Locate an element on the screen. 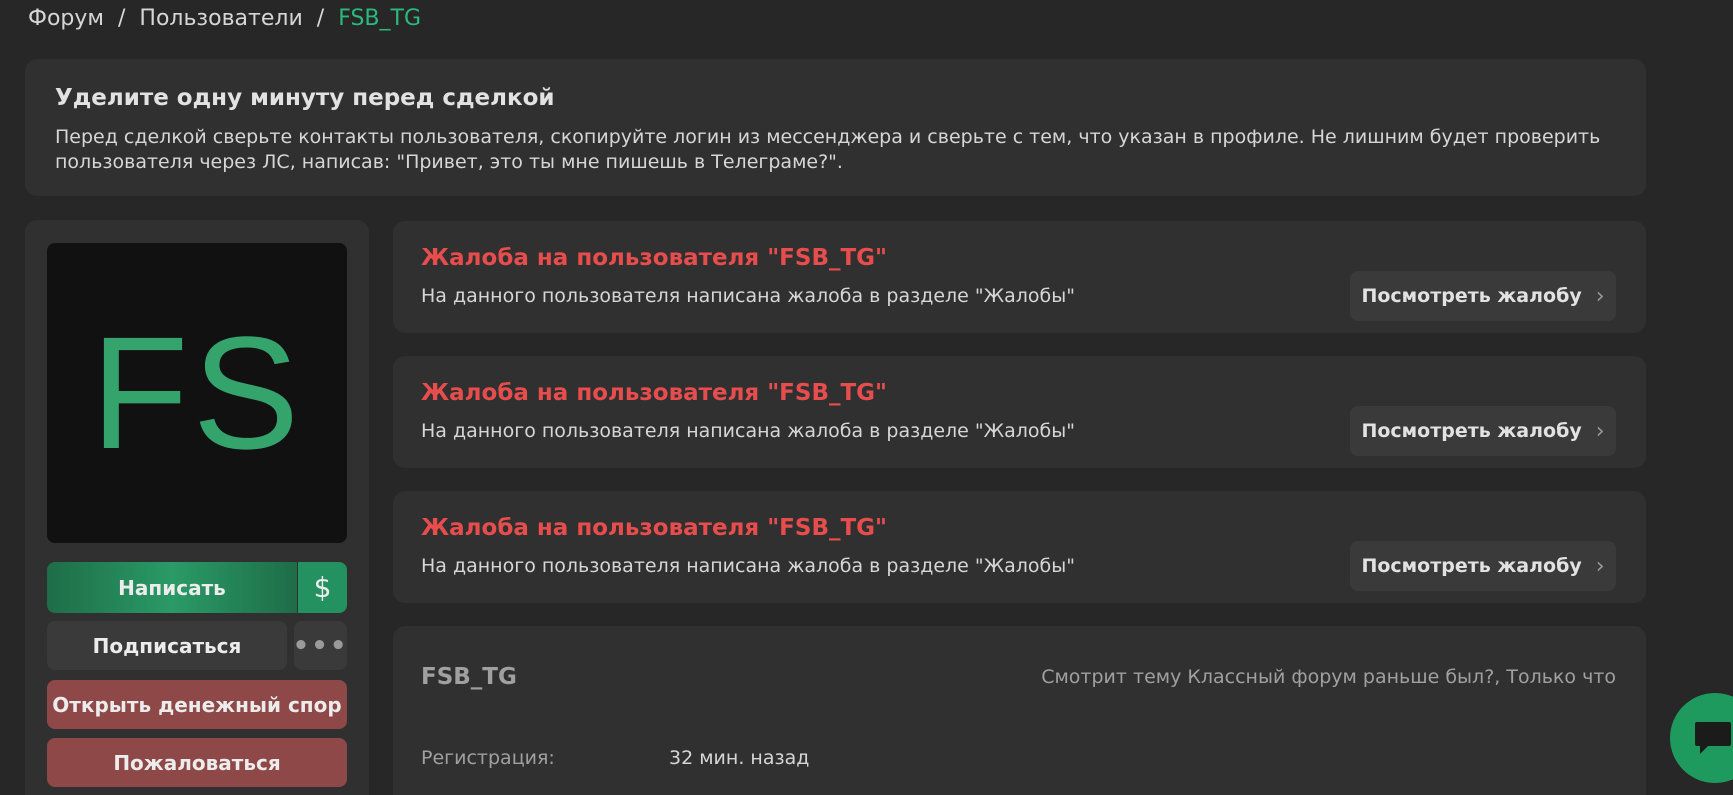 The image size is (1733, 795). report-button: Пожаловаться is located at coordinates (197, 762).